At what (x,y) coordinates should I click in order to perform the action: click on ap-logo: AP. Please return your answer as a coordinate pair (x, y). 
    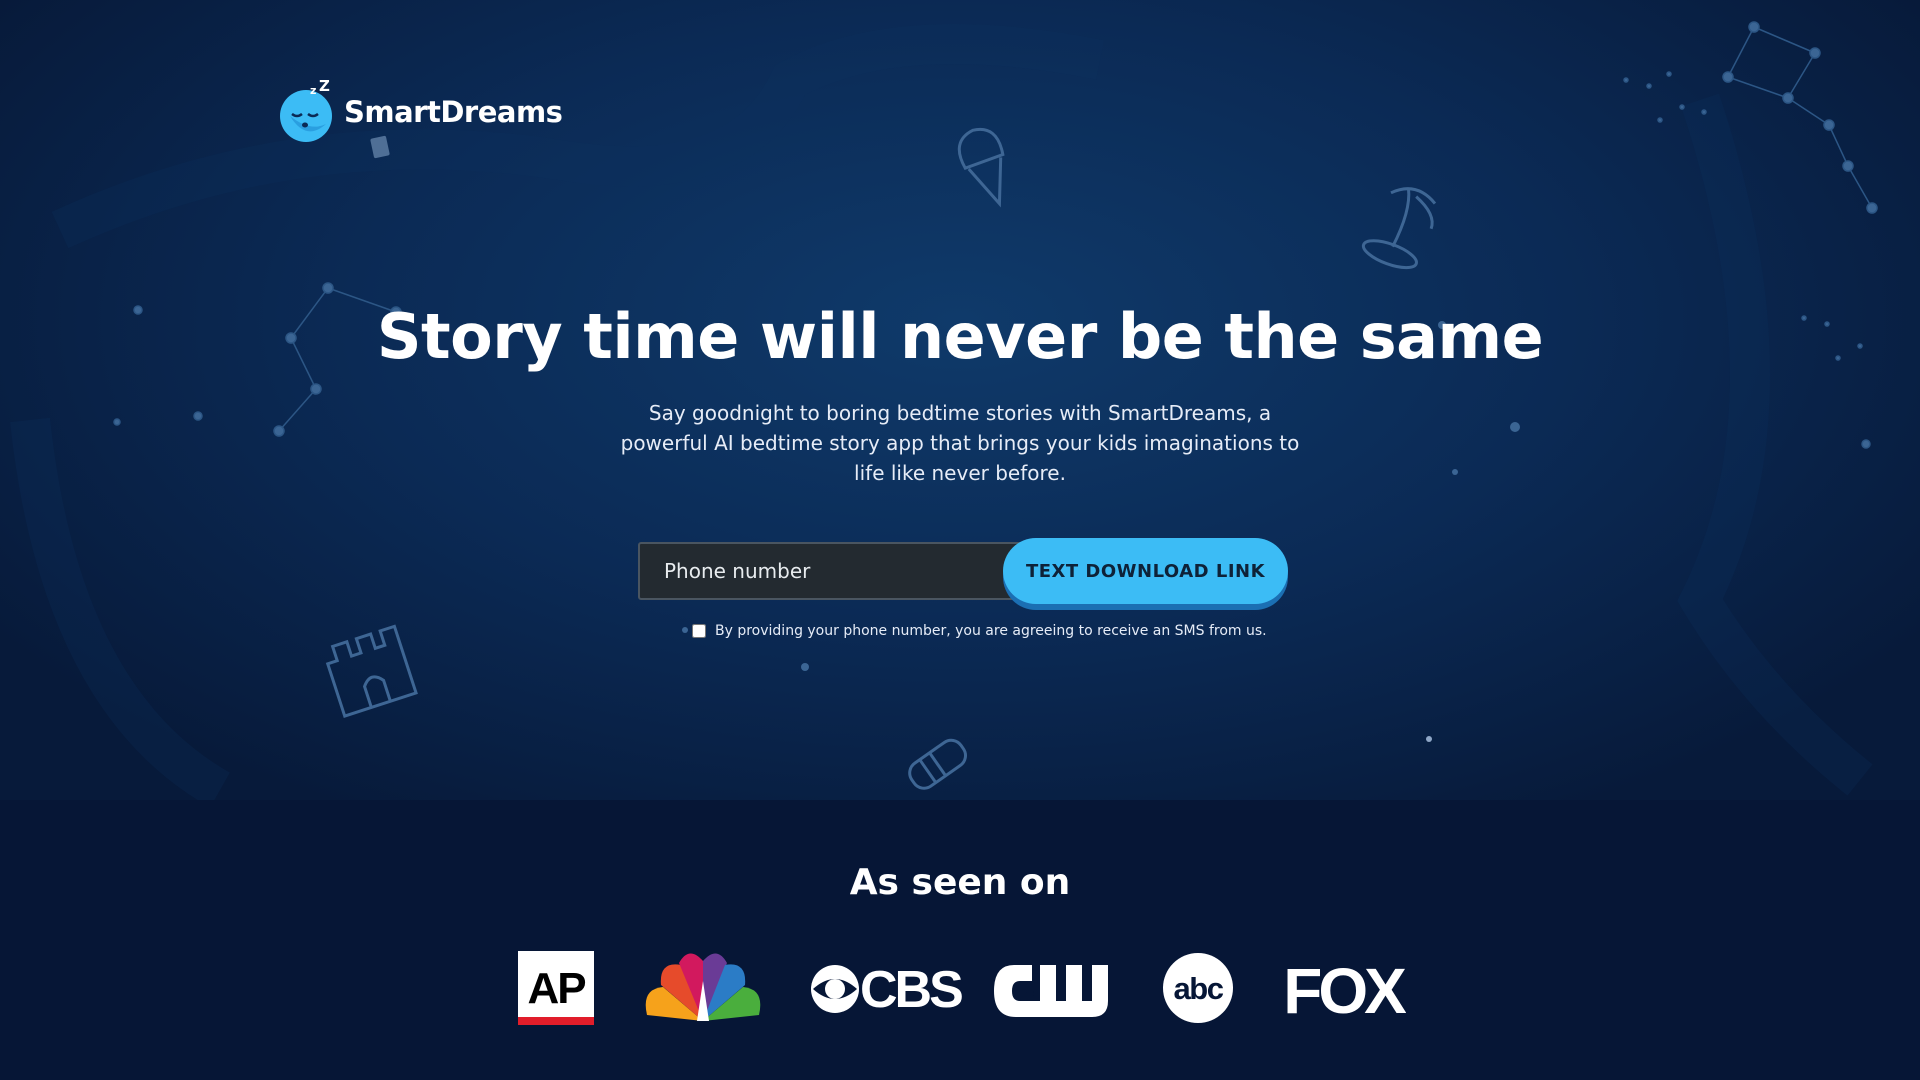
    Looking at the image, I should click on (556, 988).